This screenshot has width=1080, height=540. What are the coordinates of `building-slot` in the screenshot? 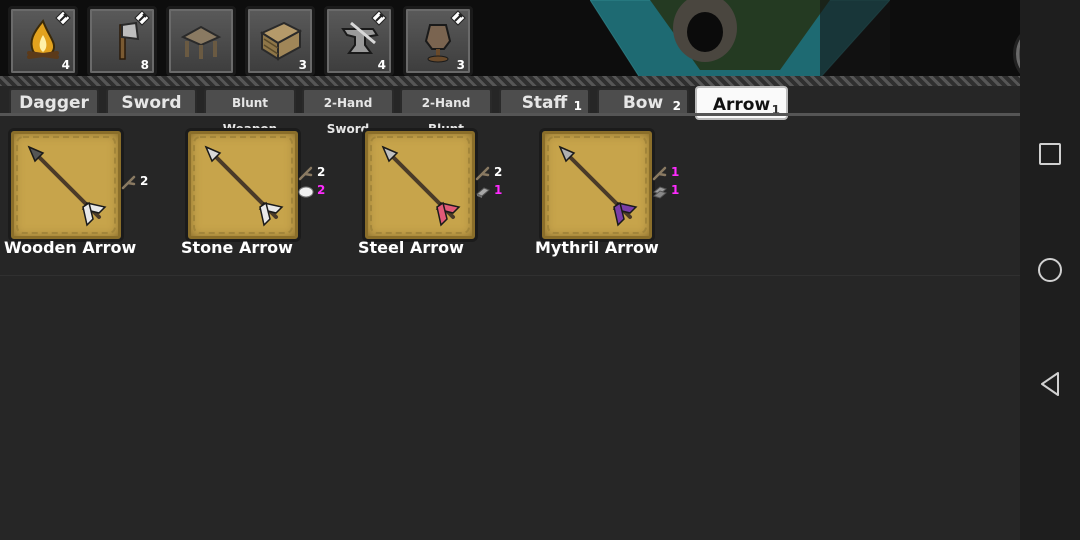 It's located at (201, 41).